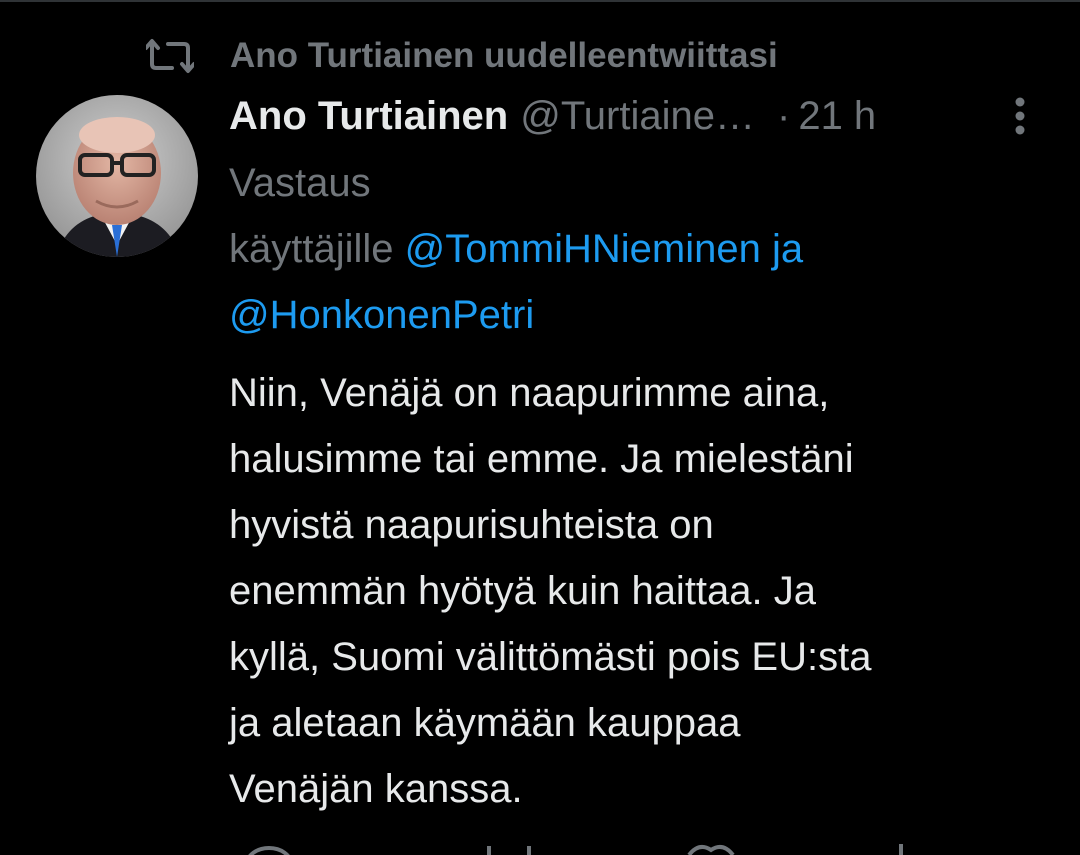 The image size is (1080, 855). I want to click on mention-link: @TommiHNieminen, so click(583, 249).